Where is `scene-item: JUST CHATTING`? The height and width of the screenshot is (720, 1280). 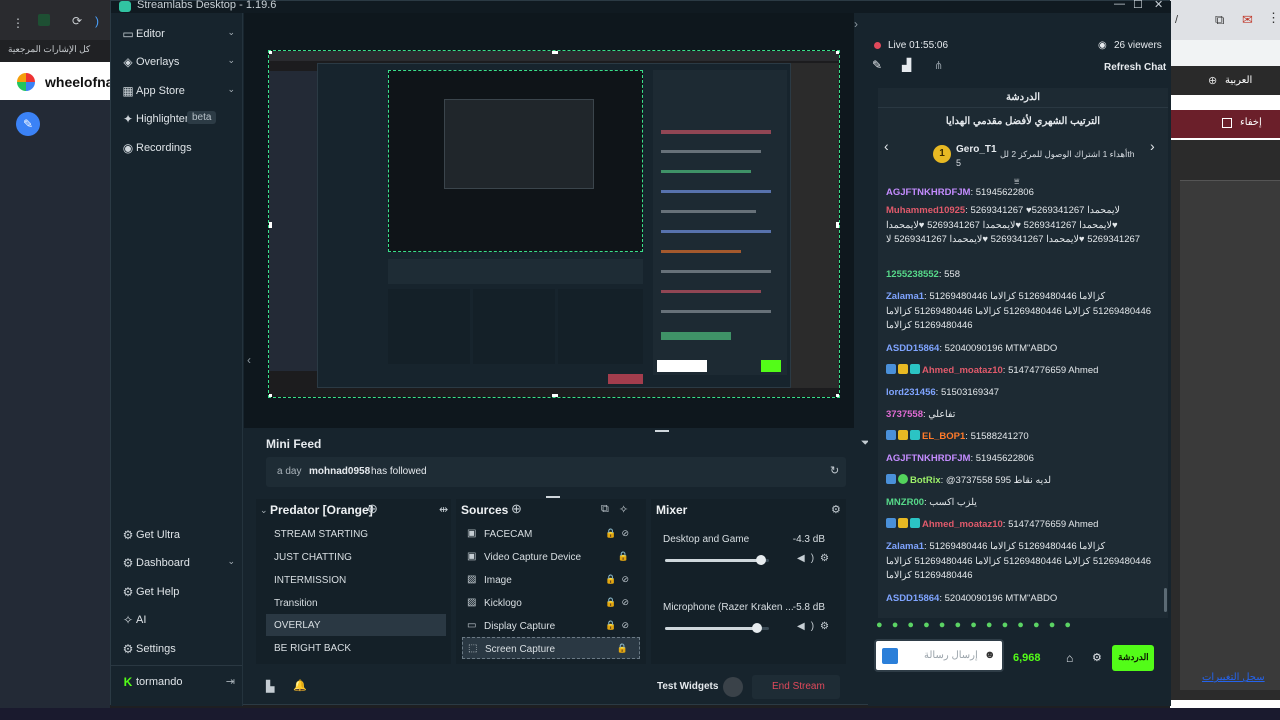 scene-item: JUST CHATTING is located at coordinates (356, 557).